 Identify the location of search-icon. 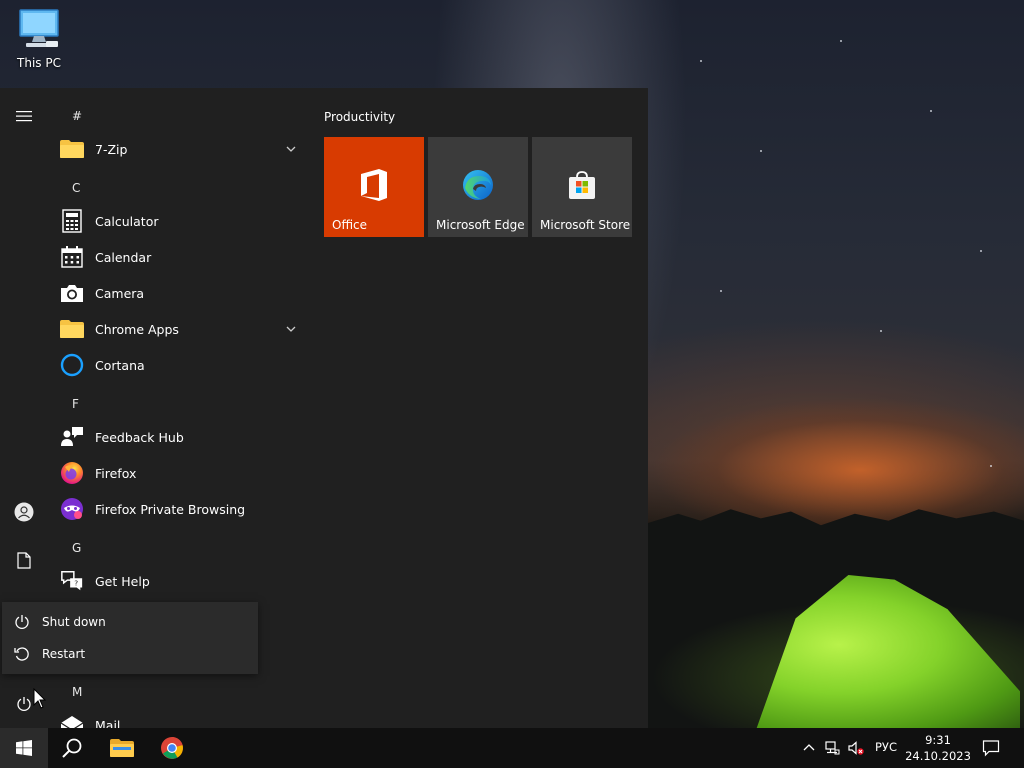
(72, 748).